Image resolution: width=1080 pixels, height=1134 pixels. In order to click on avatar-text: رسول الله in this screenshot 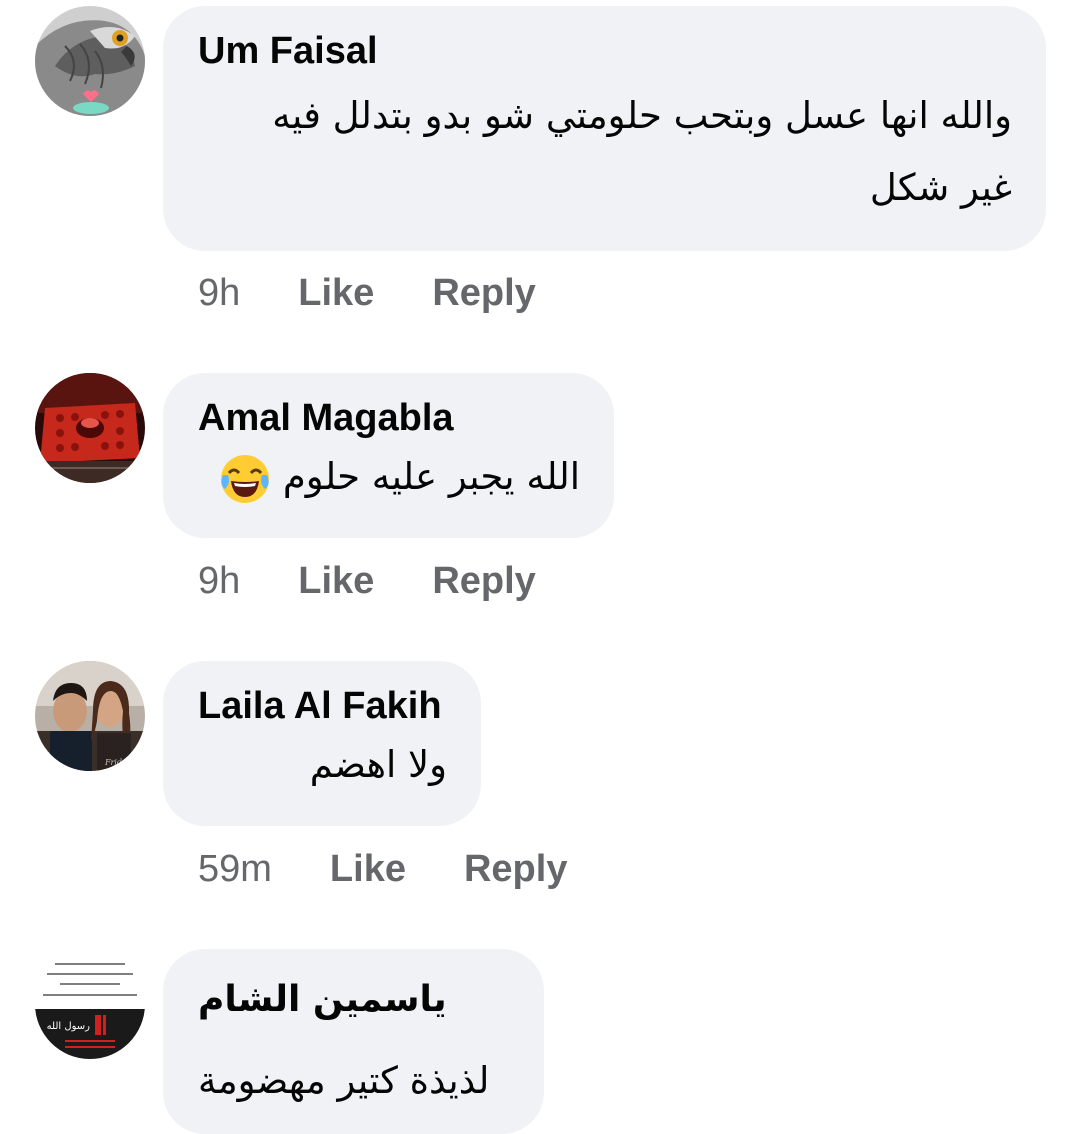, I will do `click(68, 1026)`.